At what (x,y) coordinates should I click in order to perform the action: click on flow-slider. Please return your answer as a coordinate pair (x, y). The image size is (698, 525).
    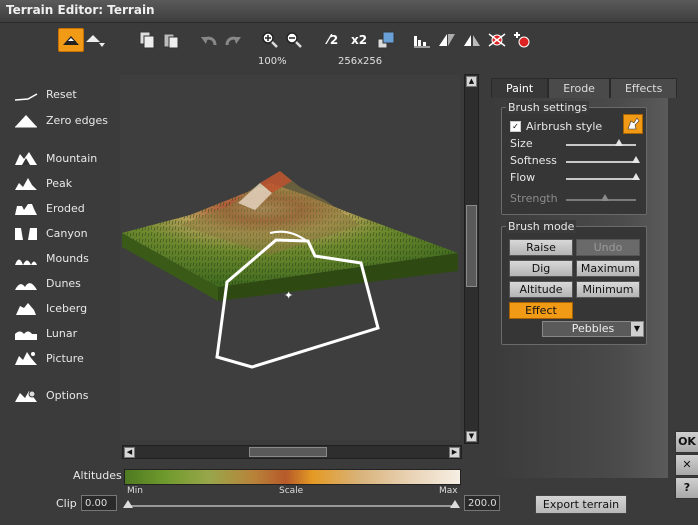
    Looking at the image, I should click on (603, 176).